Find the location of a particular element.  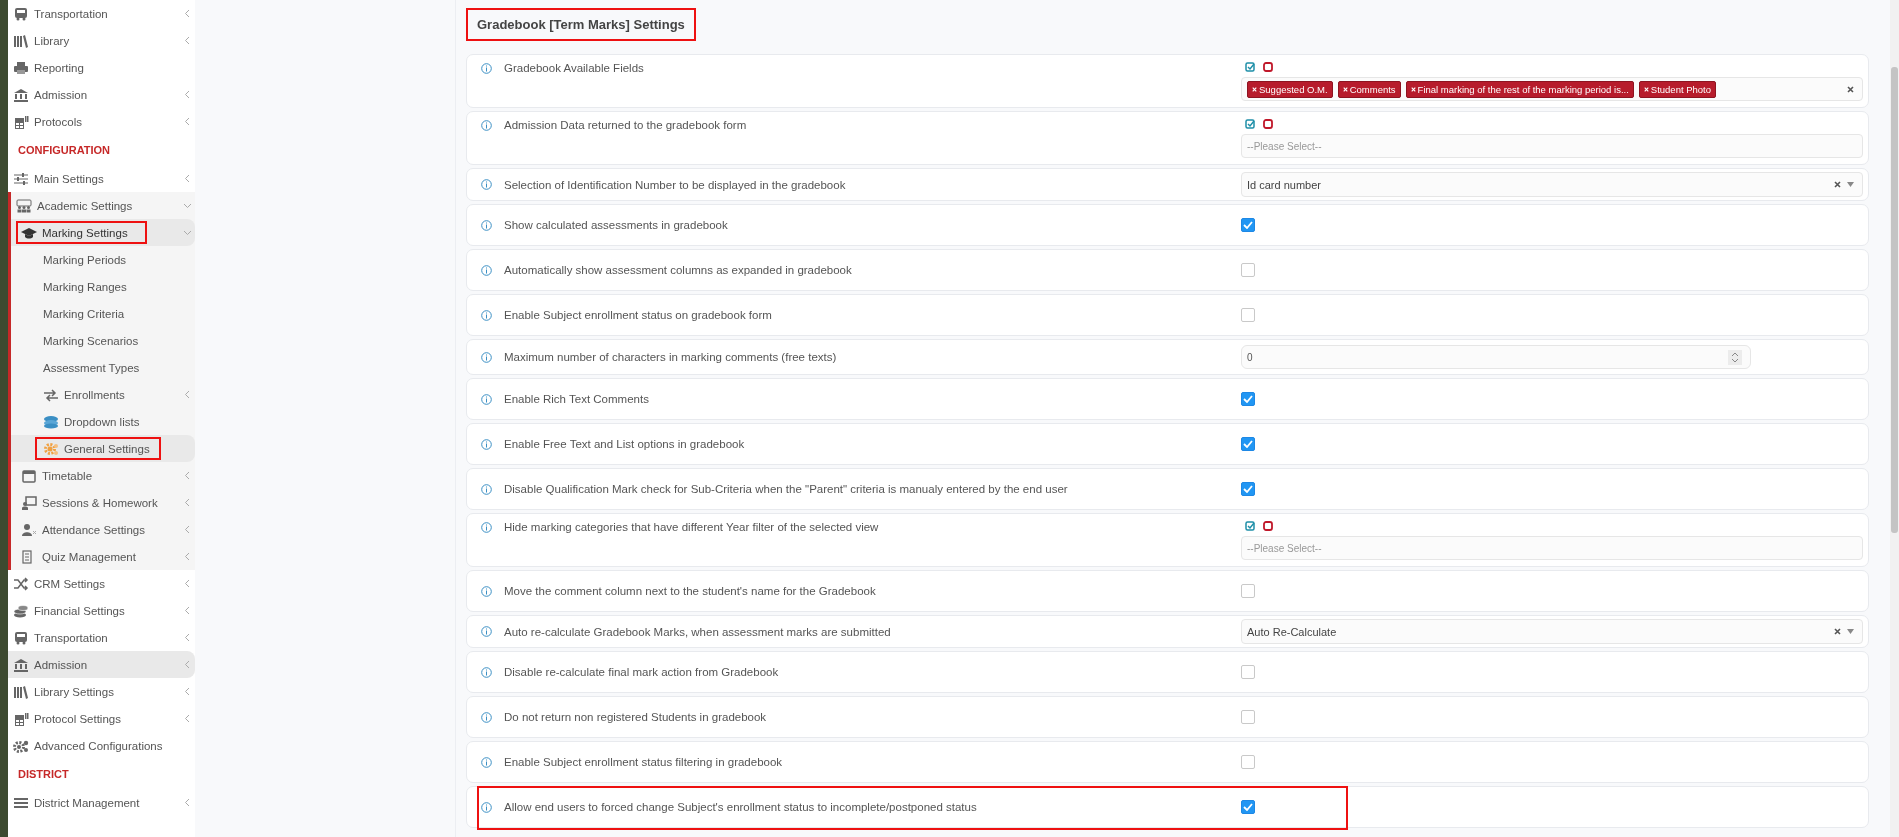

setting-label: Enable Free Text and List options in gradebook is located at coordinates (624, 444).